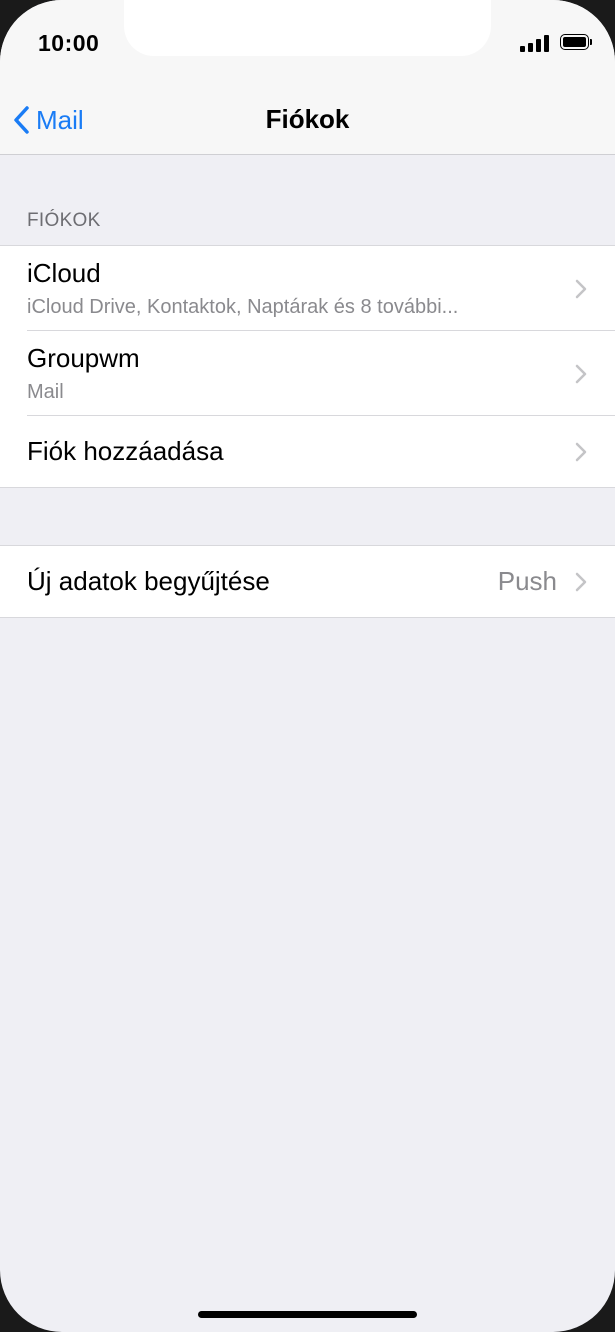  What do you see at coordinates (125, 451) in the screenshot?
I see `row-title: Fiók hozzáadása` at bounding box center [125, 451].